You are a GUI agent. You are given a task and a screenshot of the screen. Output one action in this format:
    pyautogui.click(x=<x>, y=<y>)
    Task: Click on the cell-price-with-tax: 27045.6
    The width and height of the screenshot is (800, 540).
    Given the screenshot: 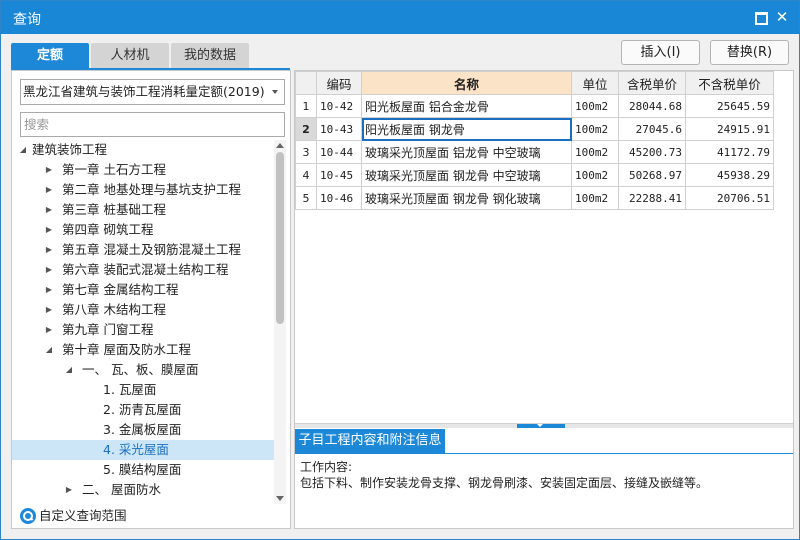 What is the action you would take?
    pyautogui.click(x=652, y=129)
    